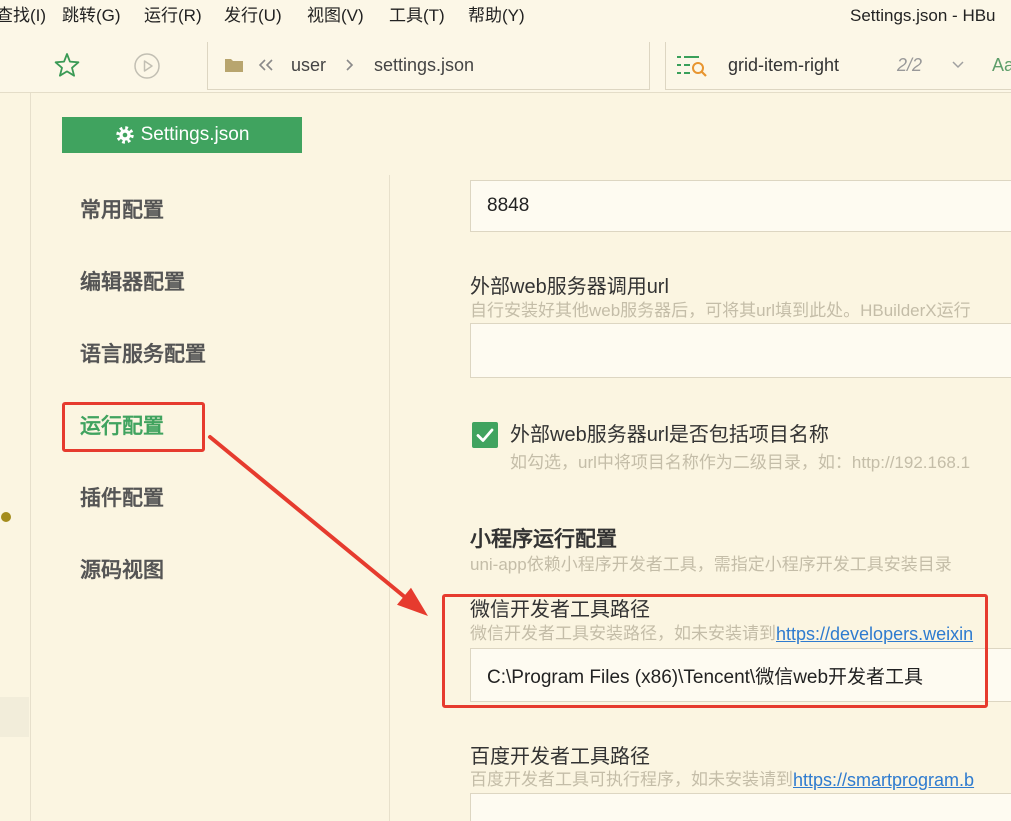 This screenshot has height=821, width=1011. What do you see at coordinates (910, 65) in the screenshot?
I see `find-match-count: 2/2` at bounding box center [910, 65].